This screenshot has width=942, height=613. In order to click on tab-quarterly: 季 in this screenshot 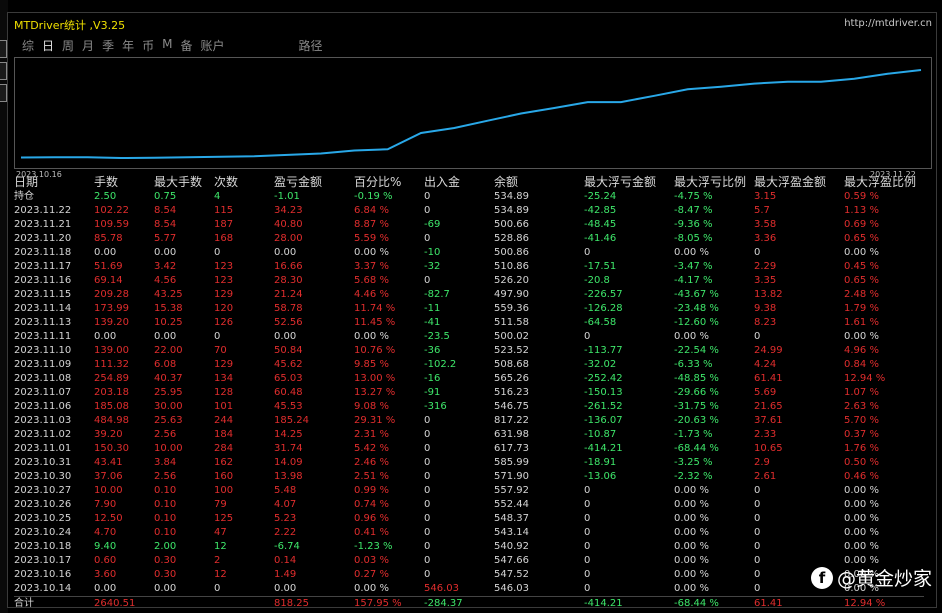, I will do `click(108, 45)`.